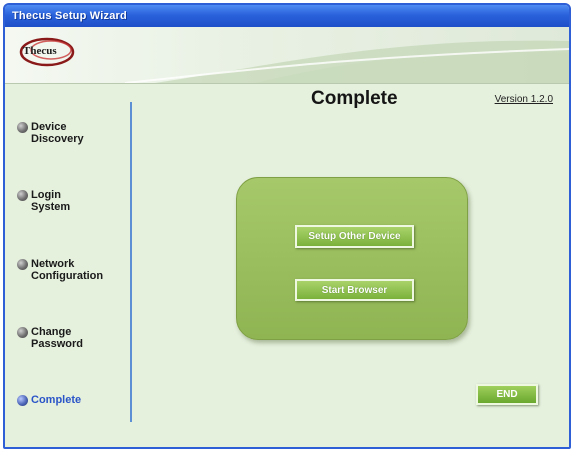 The image size is (576, 453). What do you see at coordinates (507, 394) in the screenshot?
I see `end-button: END` at bounding box center [507, 394].